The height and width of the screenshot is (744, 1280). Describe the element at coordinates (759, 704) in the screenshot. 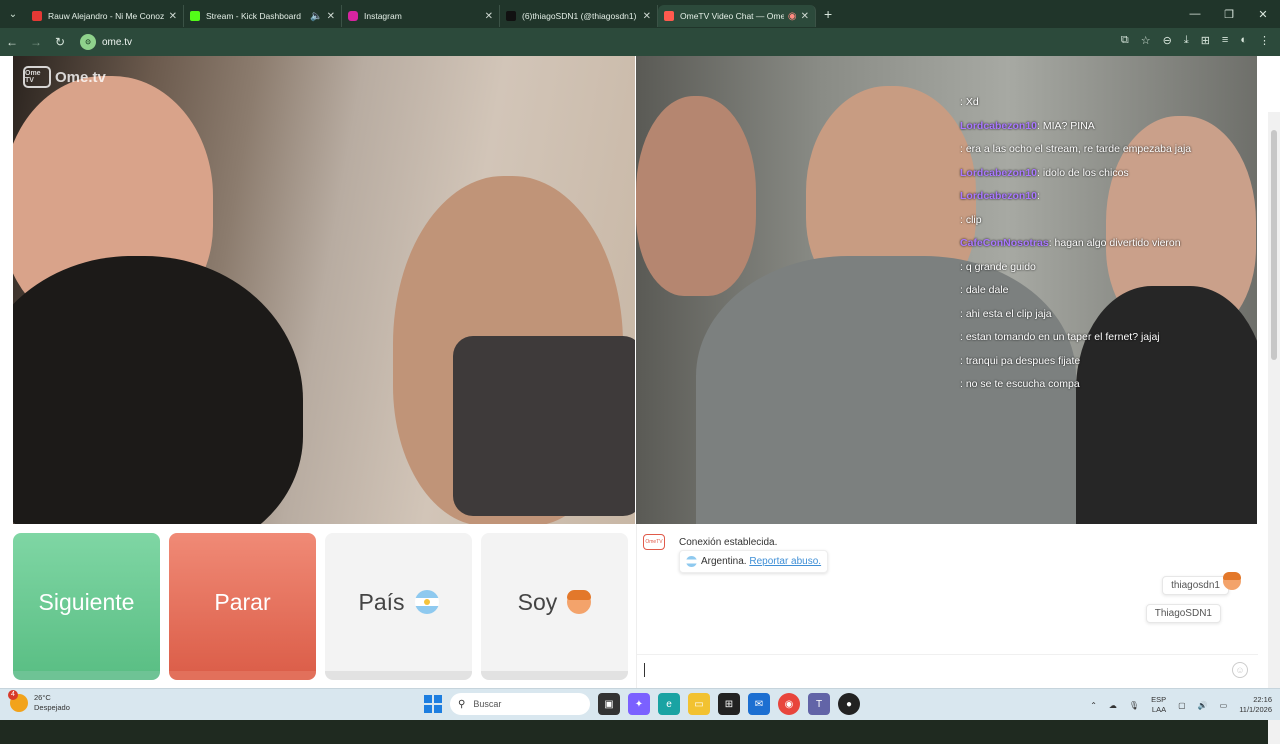

I see `outlook-icon: ✉` at that location.